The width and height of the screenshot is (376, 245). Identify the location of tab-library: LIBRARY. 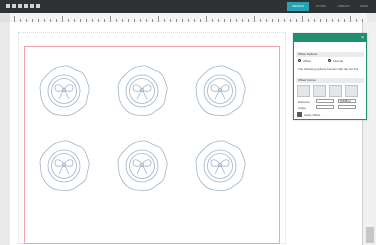
(344, 6).